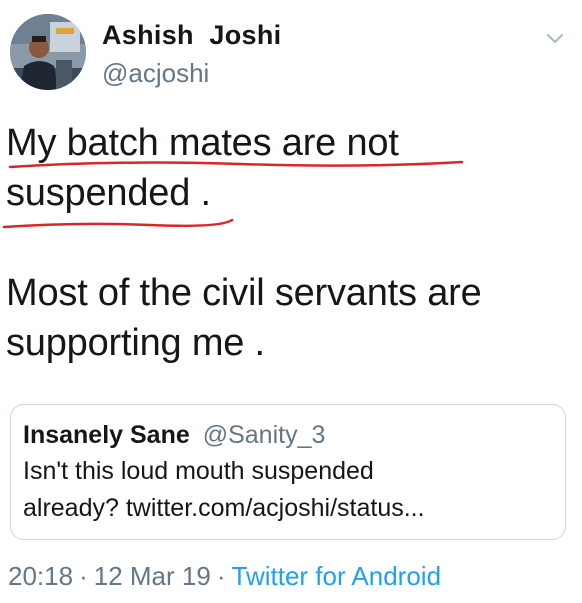  What do you see at coordinates (191, 35) in the screenshot?
I see `author-name: Ashish Joshi` at bounding box center [191, 35].